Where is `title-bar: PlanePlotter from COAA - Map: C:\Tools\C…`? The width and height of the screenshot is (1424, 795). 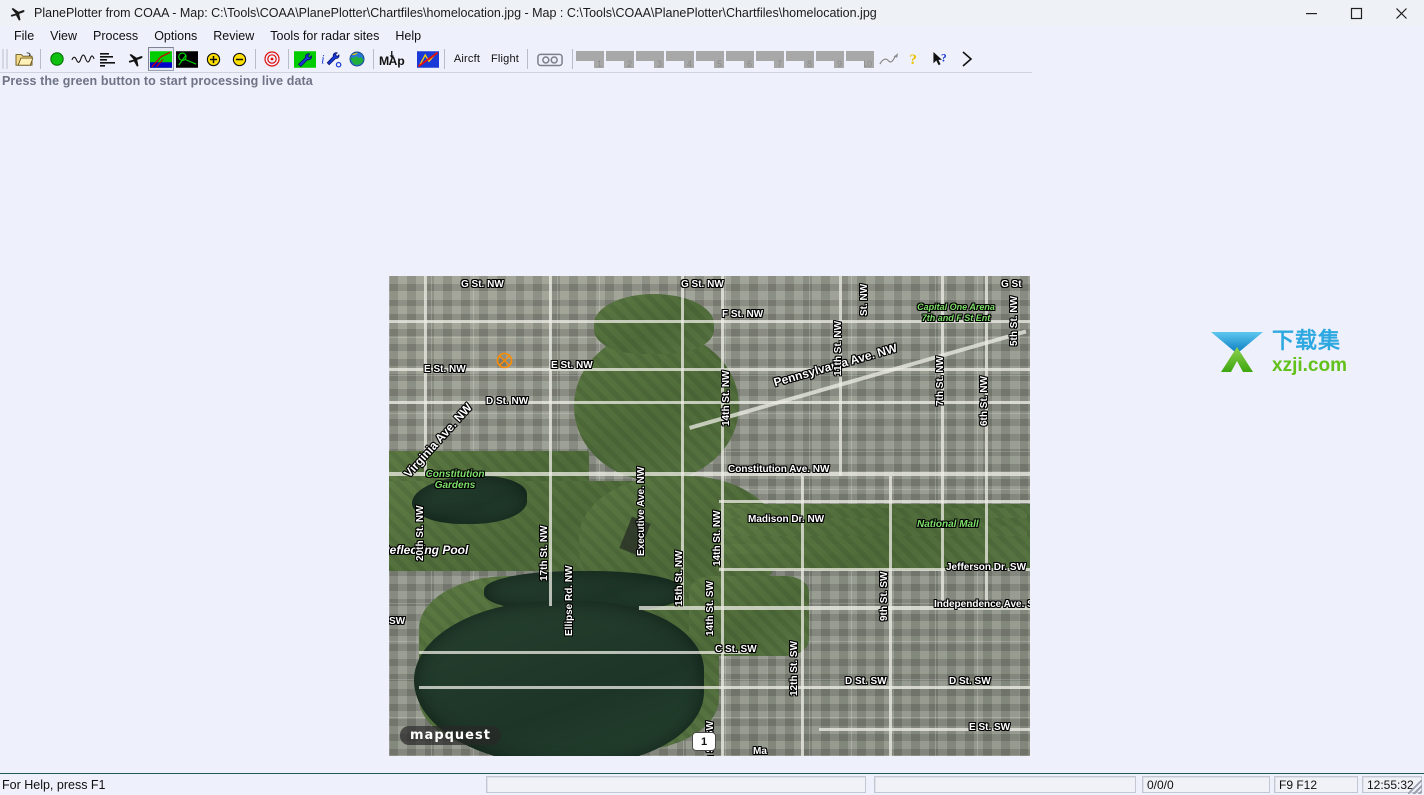 title-bar: PlanePlotter from COAA - Map: C:\Tools\C… is located at coordinates (712, 13).